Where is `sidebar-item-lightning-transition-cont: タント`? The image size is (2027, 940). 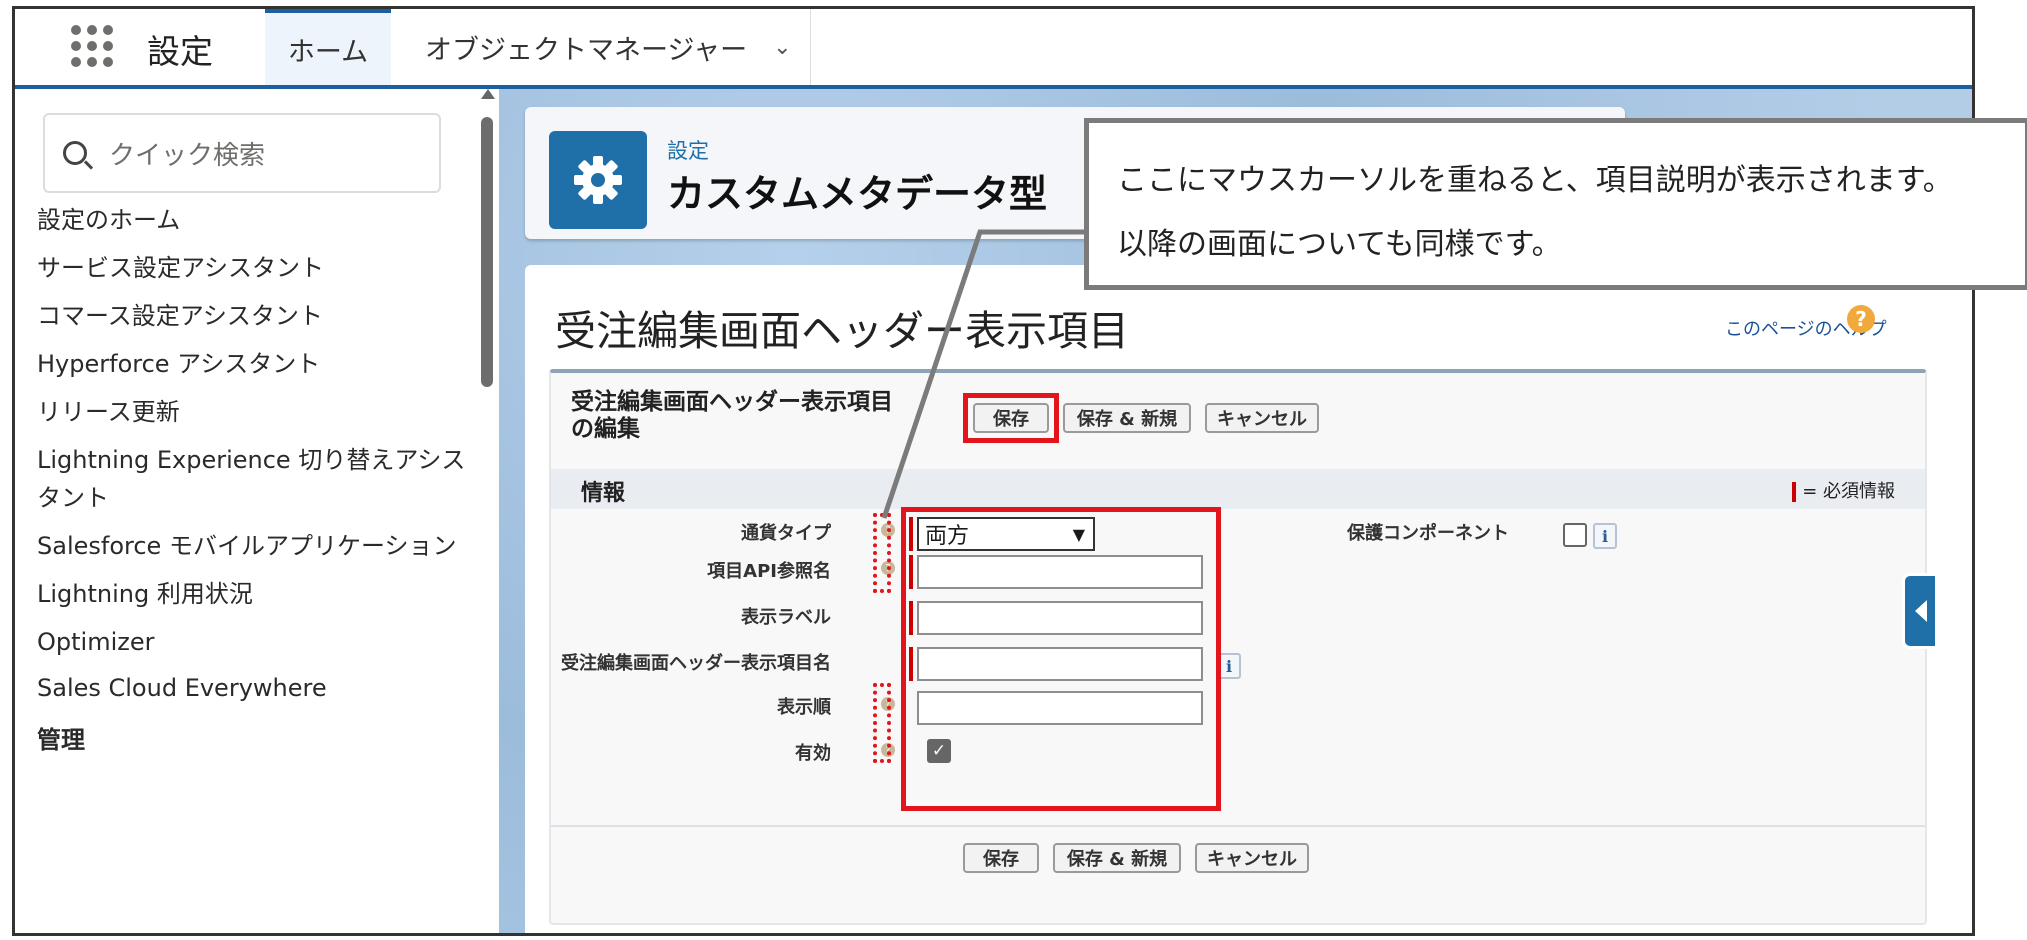
sidebar-item-lightning-transition-cont: タント is located at coordinates (73, 498).